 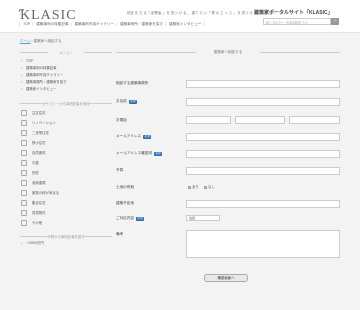 I want to click on sidebar-item-articles: 建築事例の特集記事, so click(x=66, y=68).